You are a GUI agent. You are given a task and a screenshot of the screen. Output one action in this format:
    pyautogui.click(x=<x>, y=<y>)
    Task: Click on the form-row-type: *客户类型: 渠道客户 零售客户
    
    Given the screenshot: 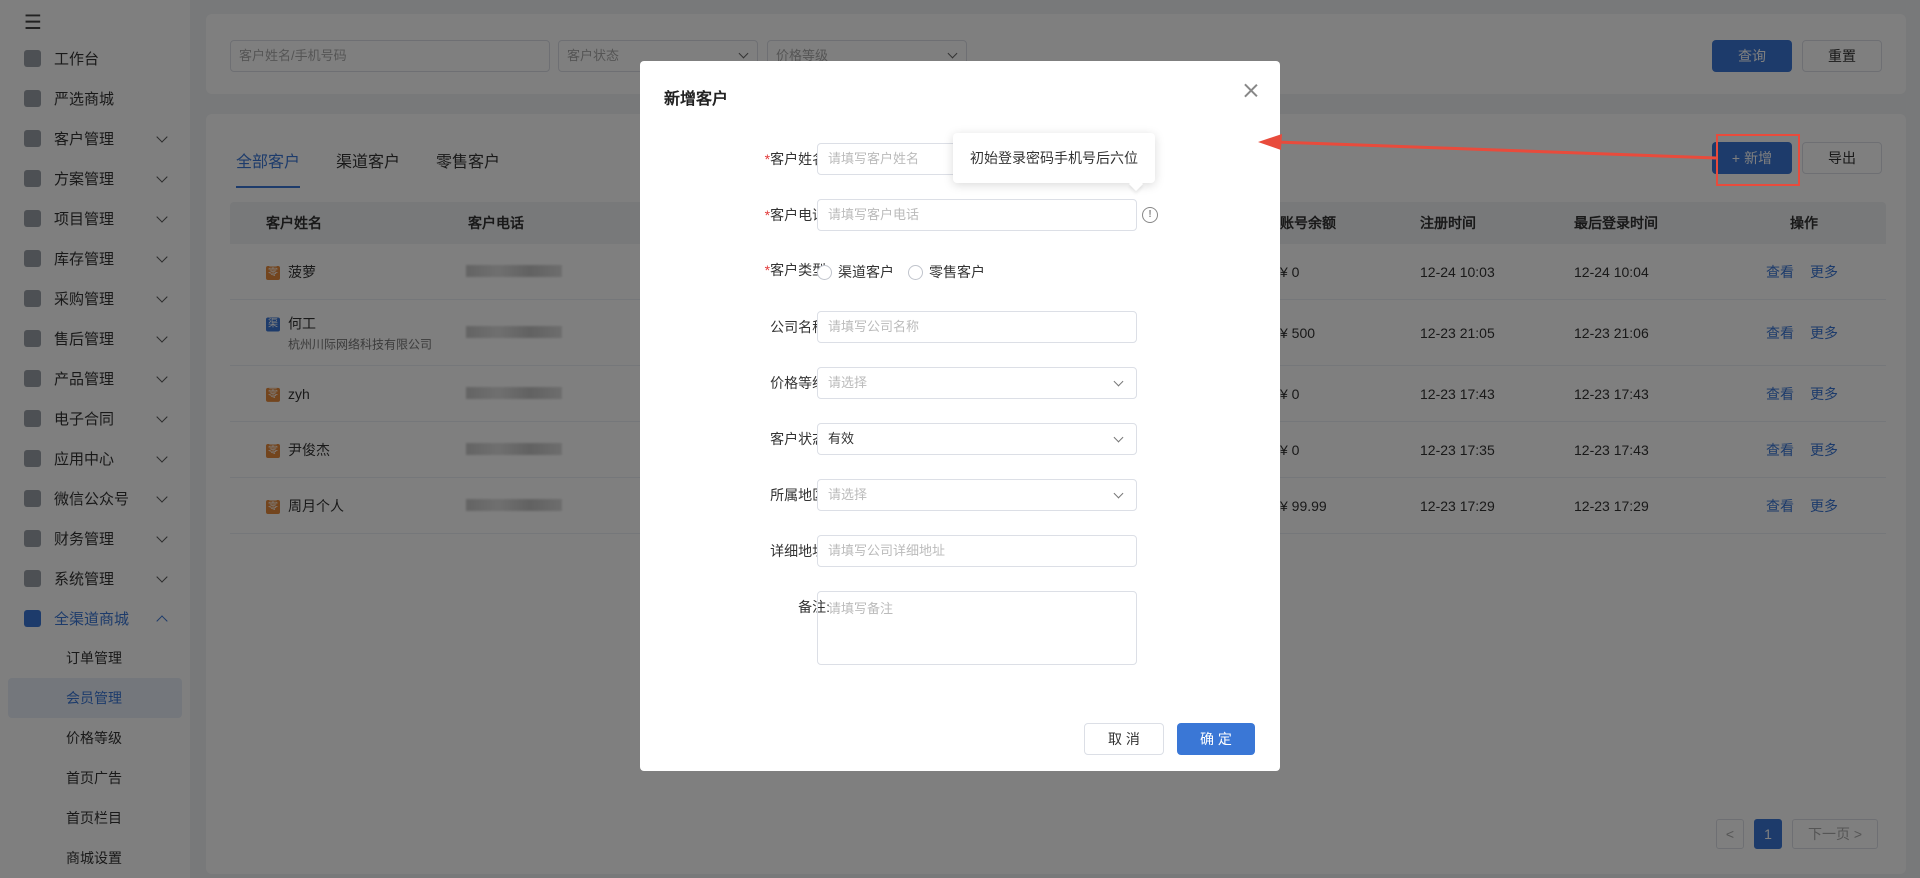 What is the action you would take?
    pyautogui.click(x=874, y=272)
    